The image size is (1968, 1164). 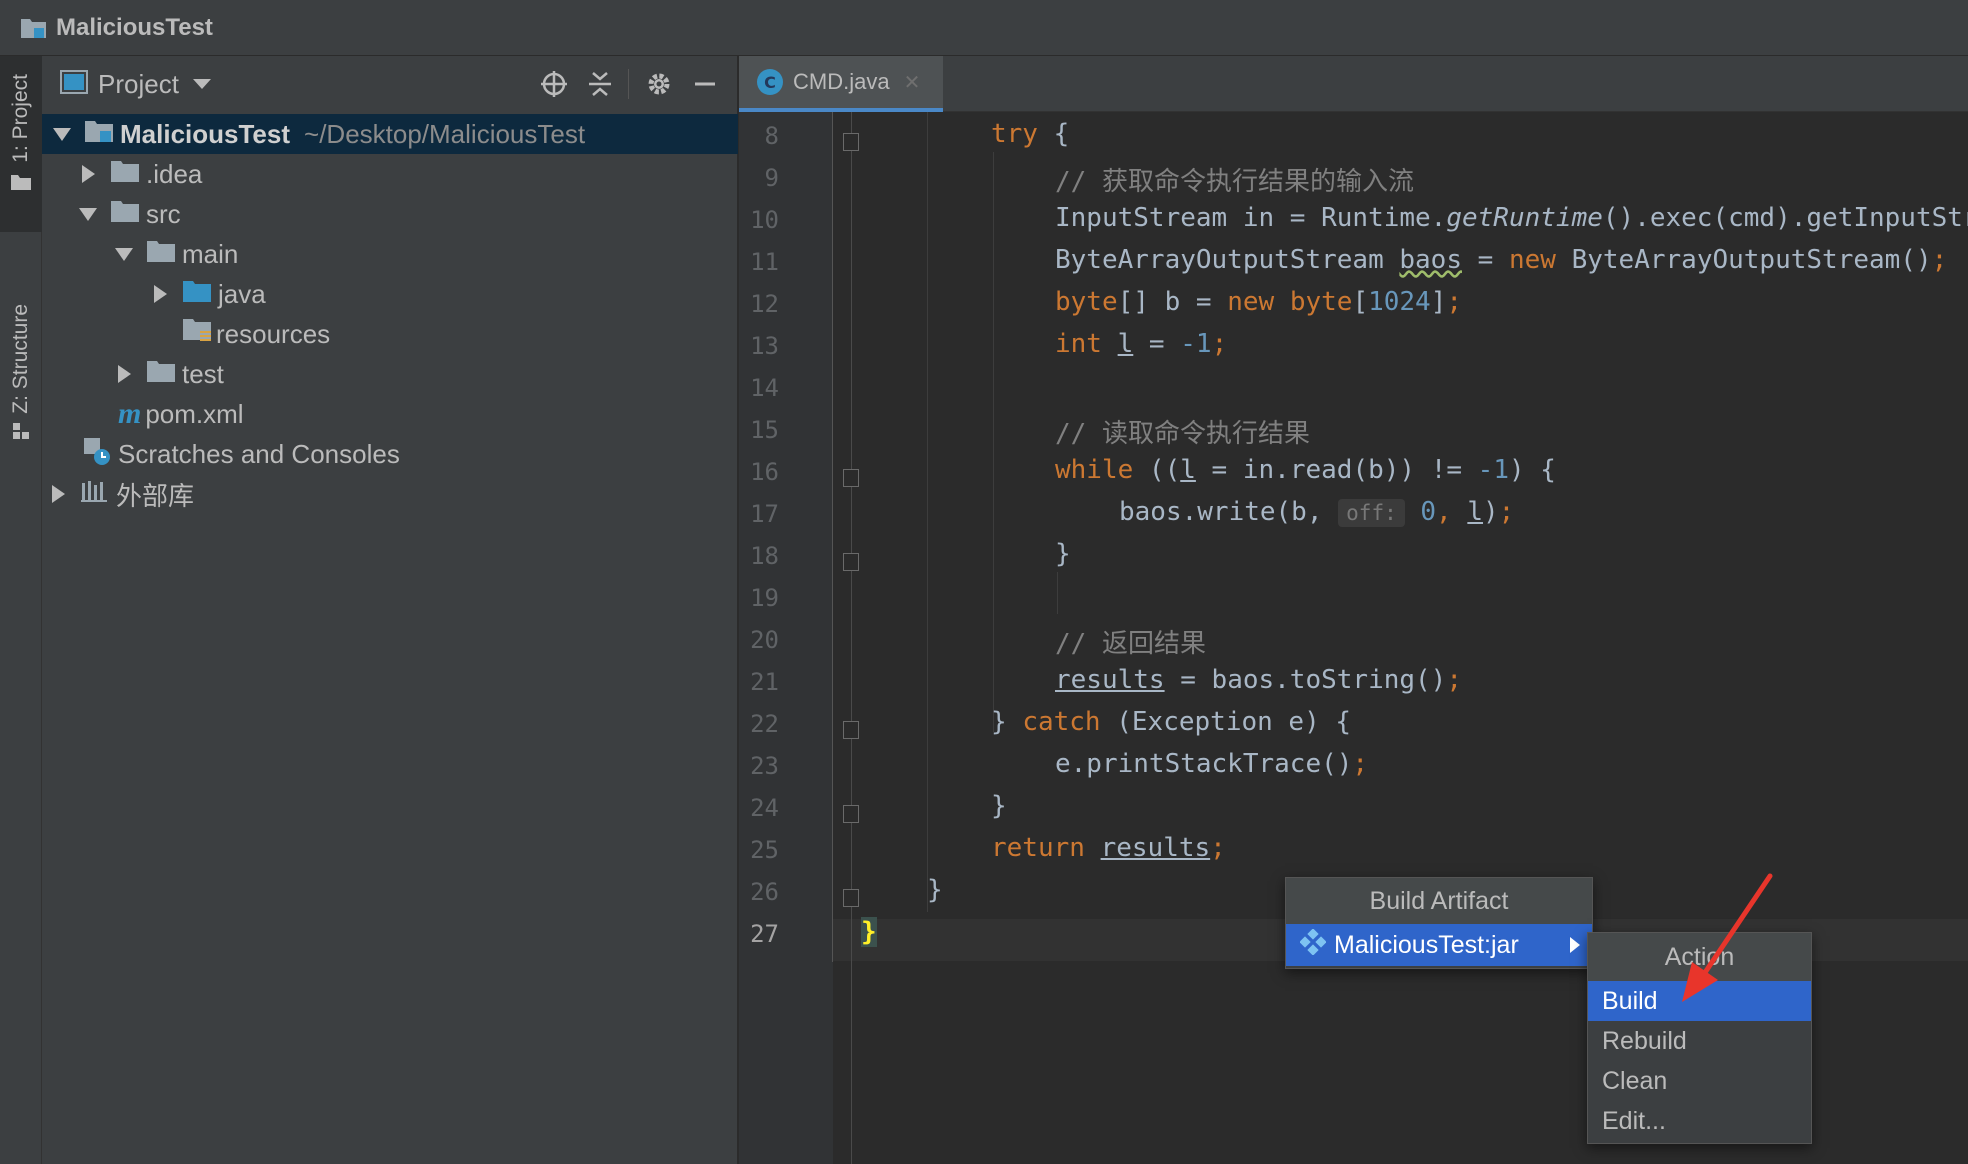 What do you see at coordinates (1439, 901) in the screenshot?
I see `popup-title: Build Artifact` at bounding box center [1439, 901].